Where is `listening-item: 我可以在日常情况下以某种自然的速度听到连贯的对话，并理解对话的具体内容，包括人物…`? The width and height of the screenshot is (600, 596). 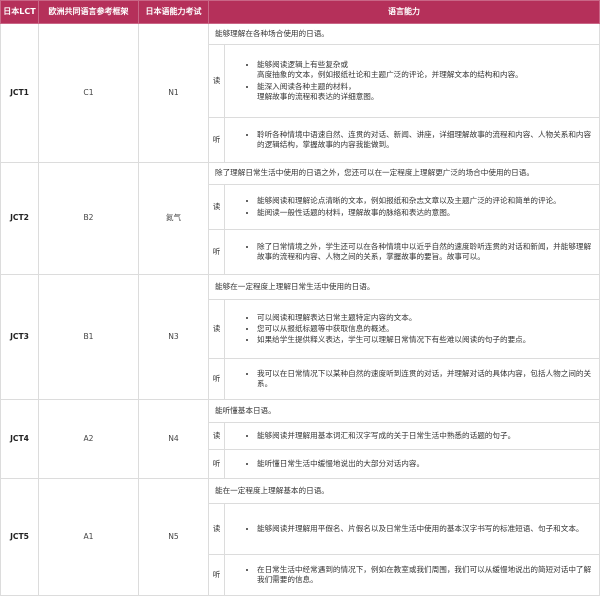
listening-item: 我可以在日常情况下以某种自然的速度听到连贯的对话，并理解对话的具体内容，包括人物… is located at coordinates (425, 379).